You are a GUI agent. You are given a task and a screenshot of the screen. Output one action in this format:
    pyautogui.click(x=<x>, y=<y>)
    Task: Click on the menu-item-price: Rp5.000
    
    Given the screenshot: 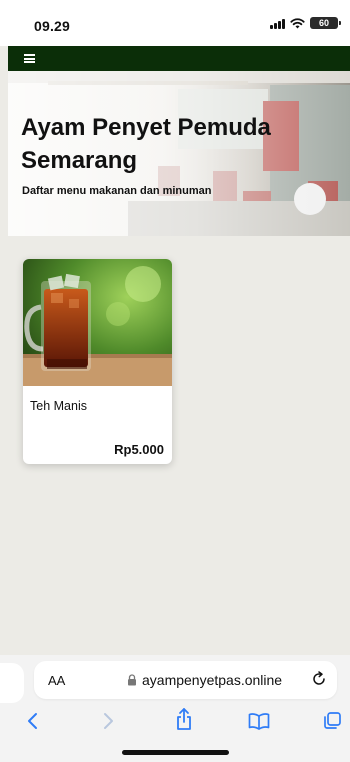 What is the action you would take?
    pyautogui.click(x=139, y=449)
    